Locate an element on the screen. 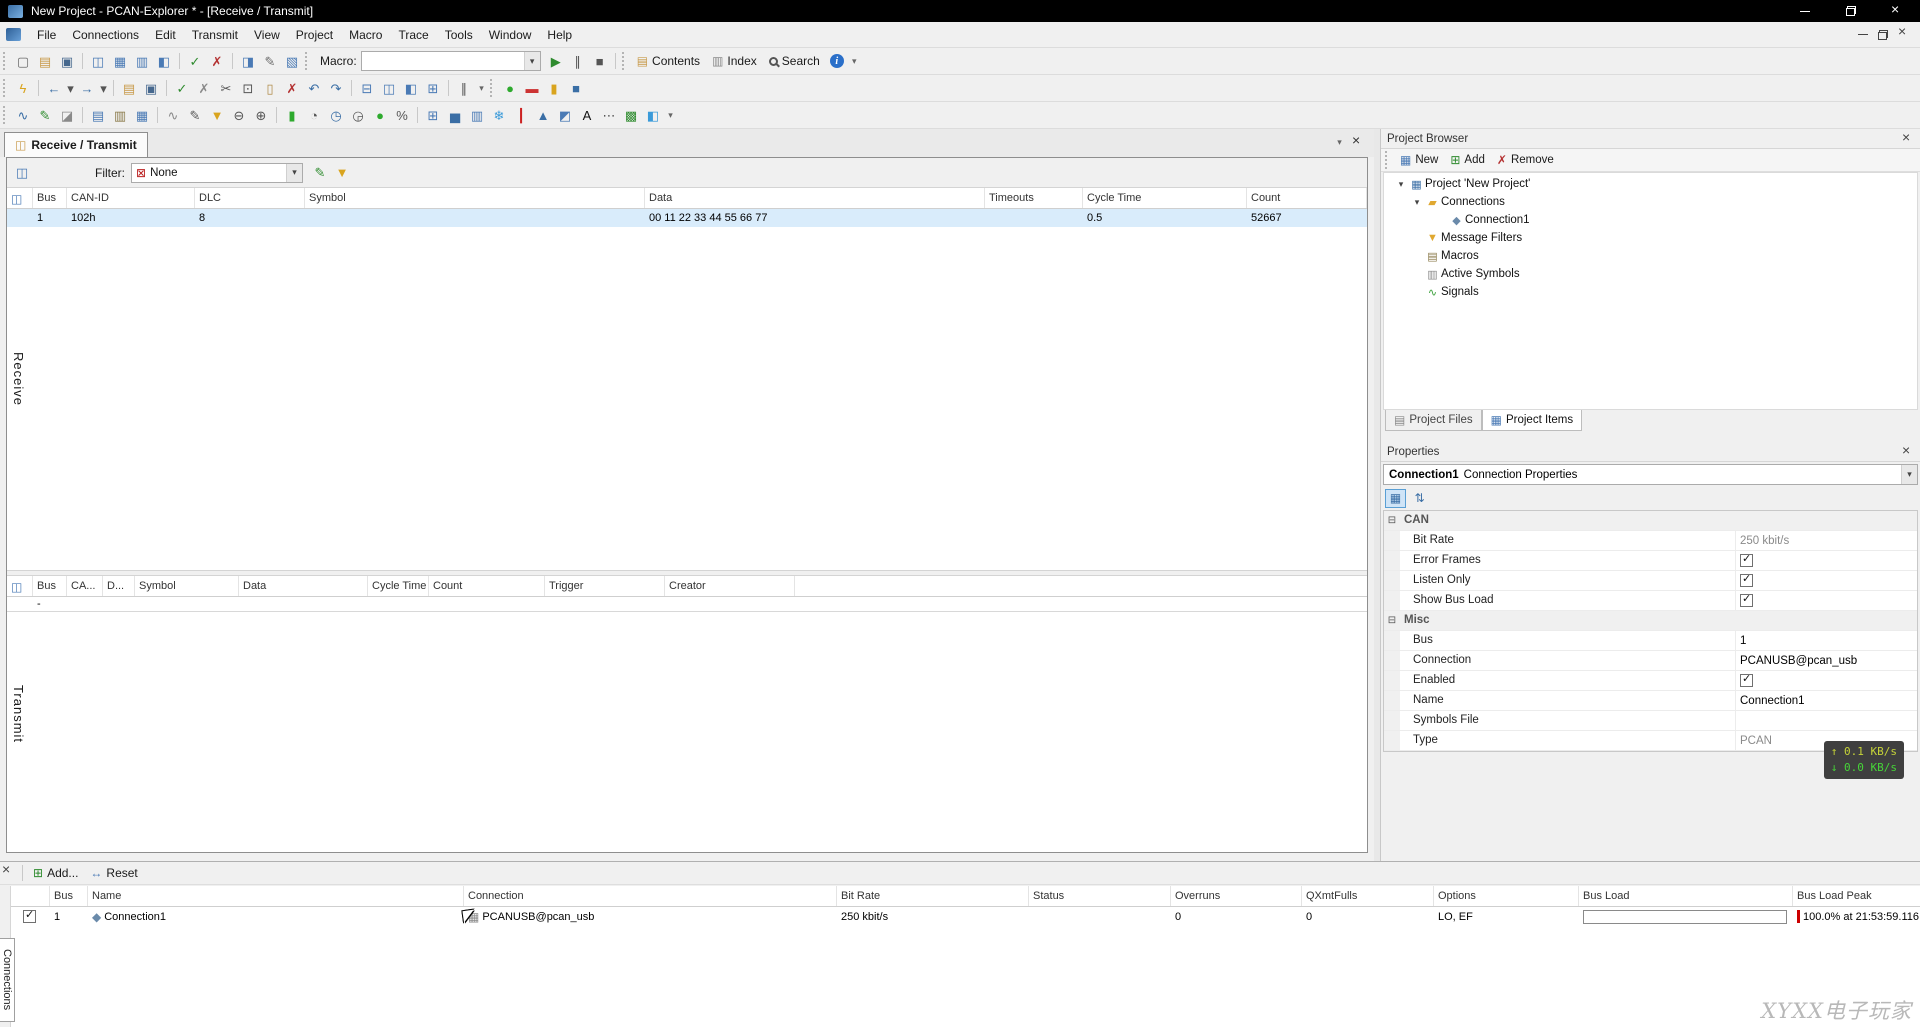 The height and width of the screenshot is (1027, 1920). connection-enabled-checkbox is located at coordinates (29, 916).